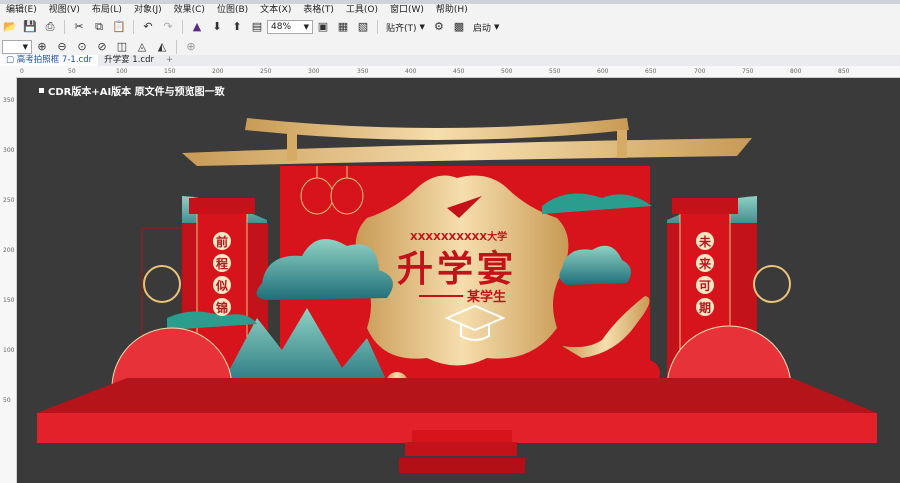 Image resolution: width=900 pixels, height=483 pixels. What do you see at coordinates (622, 144) in the screenshot?
I see `gate-post-right` at bounding box center [622, 144].